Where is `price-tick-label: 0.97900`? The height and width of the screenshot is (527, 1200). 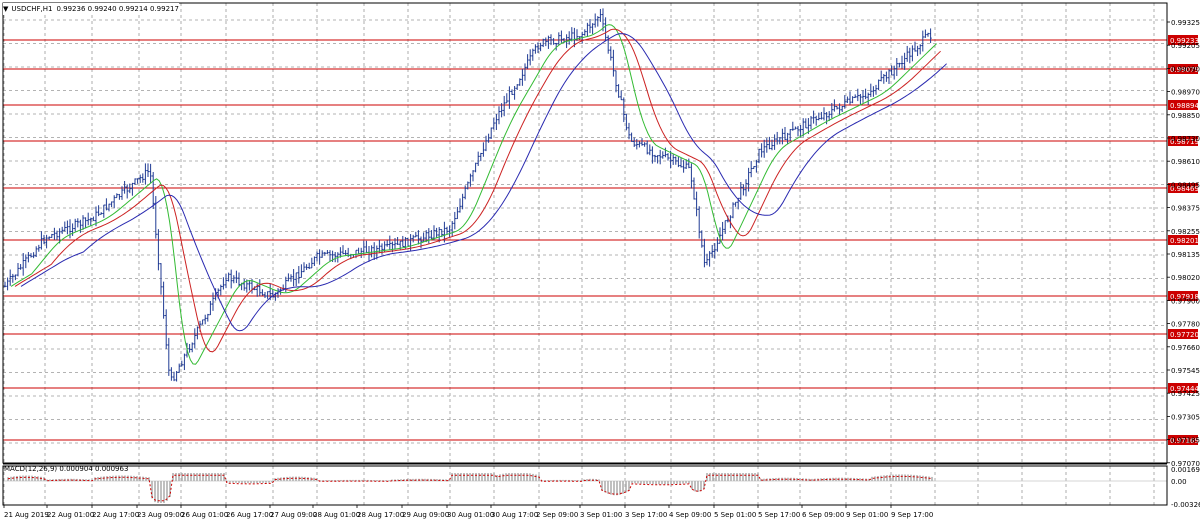 price-tick-label: 0.97900 is located at coordinates (1185, 301).